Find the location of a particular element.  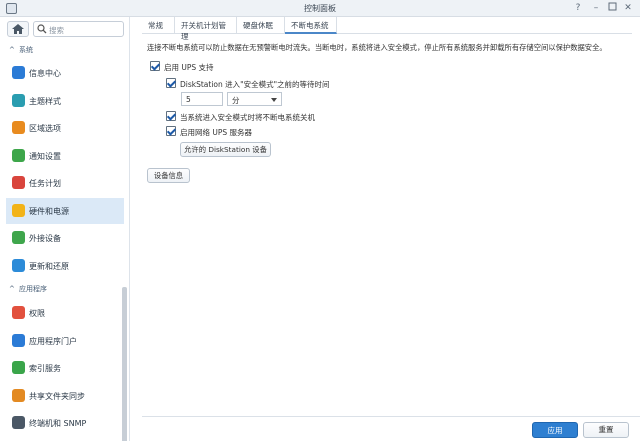

home-icon is located at coordinates (18, 29).